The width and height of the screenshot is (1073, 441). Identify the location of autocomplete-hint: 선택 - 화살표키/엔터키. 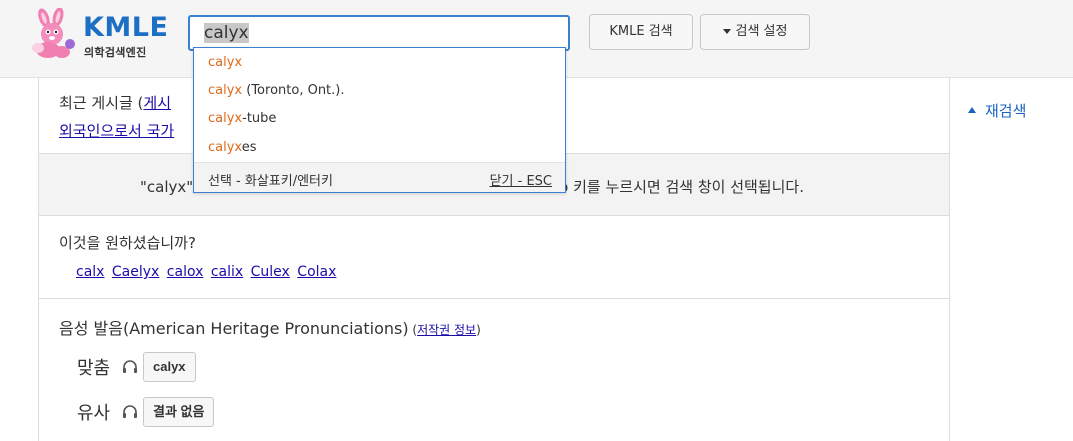
(270, 181).